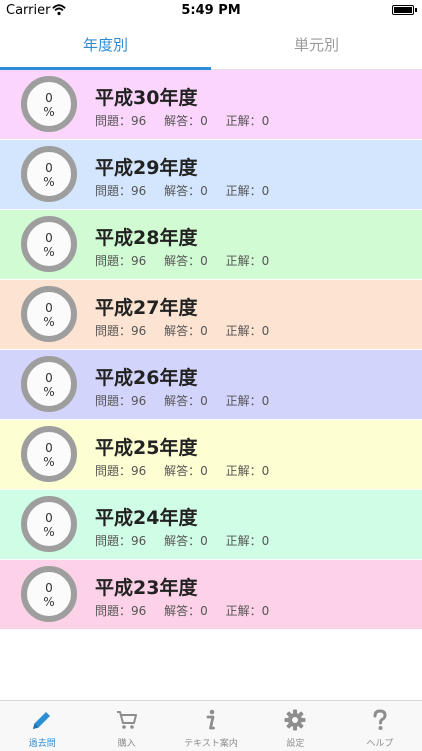 The width and height of the screenshot is (422, 751). Describe the element at coordinates (211, 525) in the screenshot. I see `list-item: 0 % 平成24年度 問題：96 解答：0 正解：0` at that location.